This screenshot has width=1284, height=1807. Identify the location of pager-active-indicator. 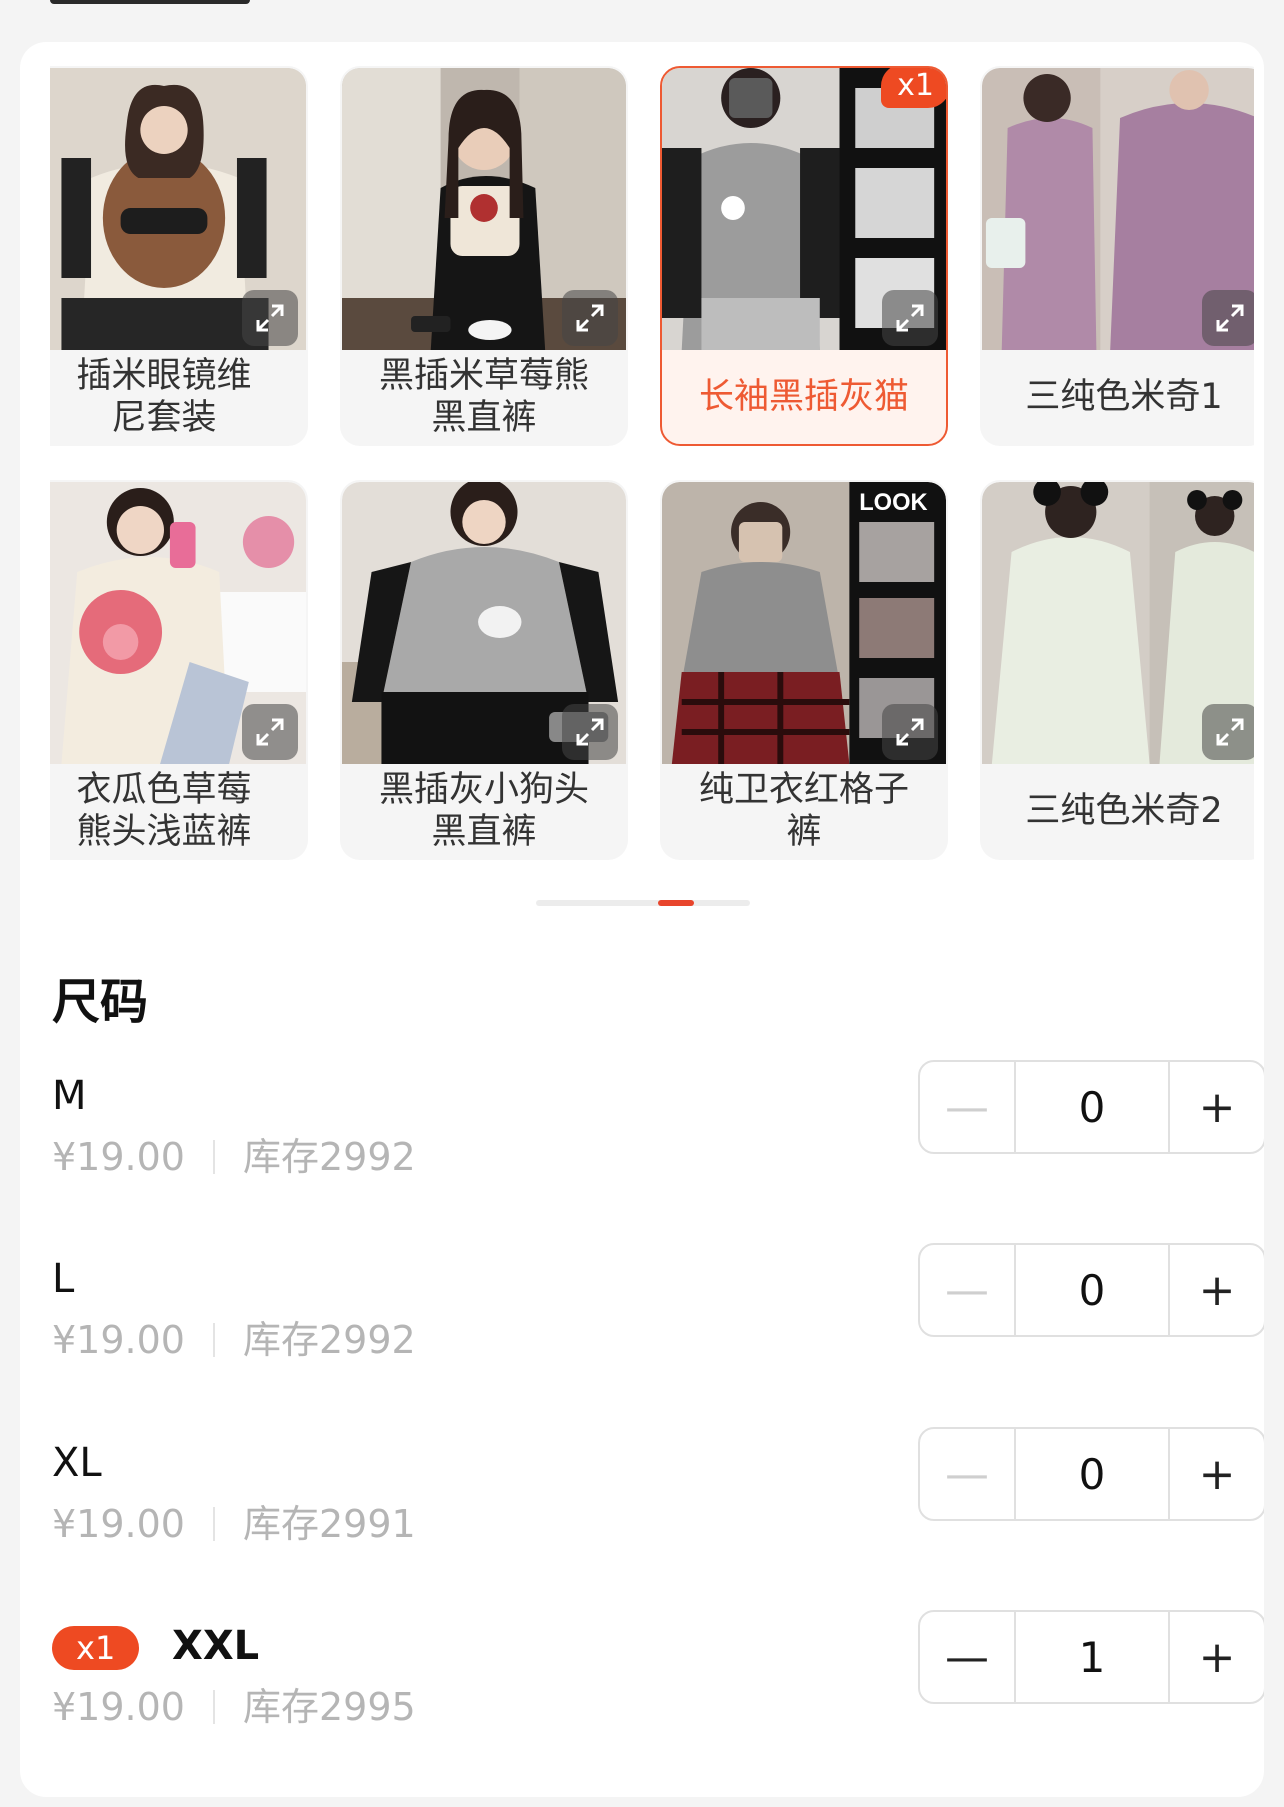
(676, 903).